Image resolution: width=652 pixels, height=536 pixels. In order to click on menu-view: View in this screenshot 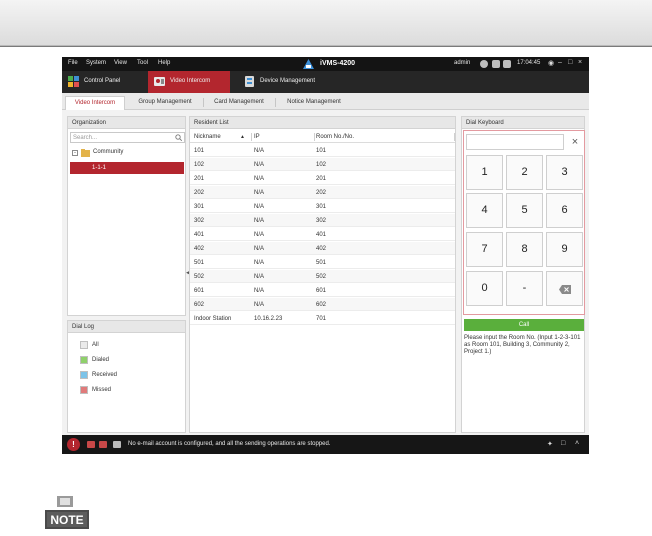, I will do `click(120, 63)`.